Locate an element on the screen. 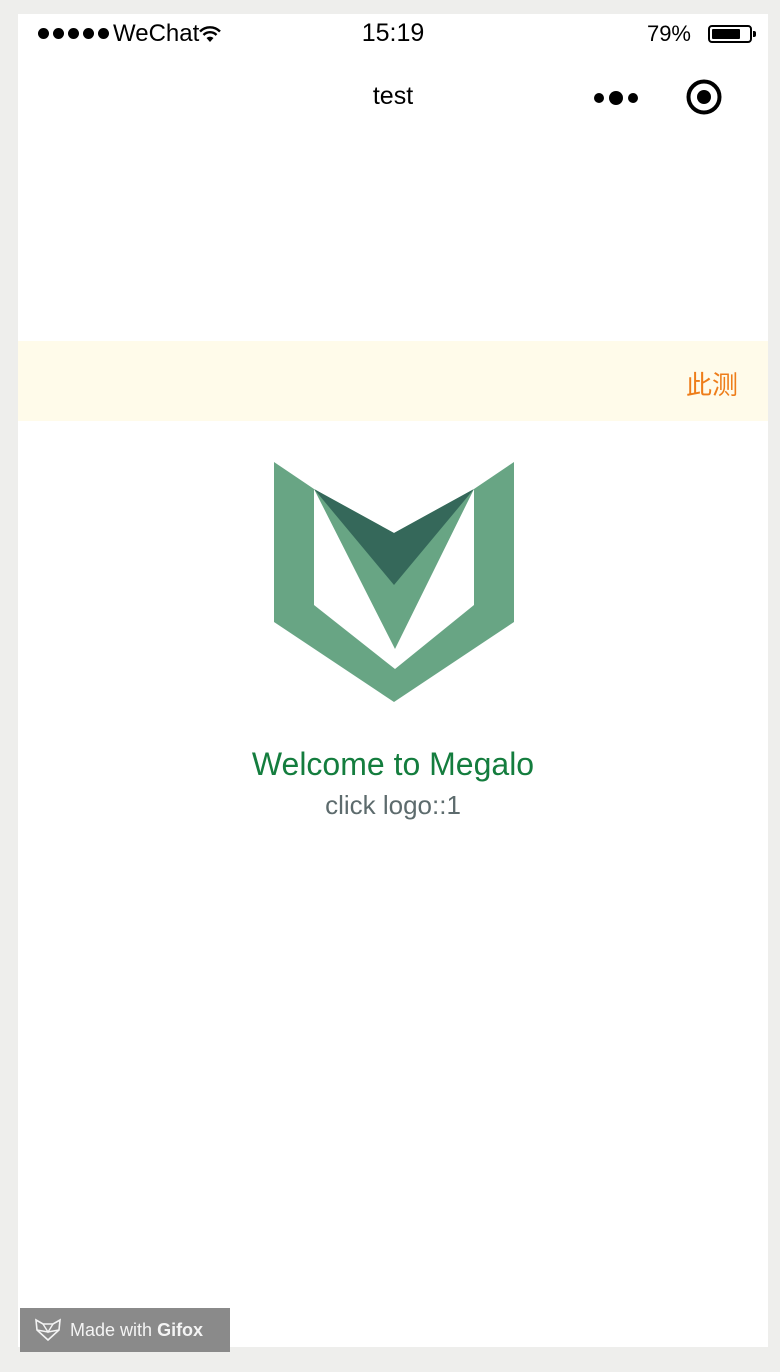  gifox-watermark: Made with Gifox is located at coordinates (125, 1330).